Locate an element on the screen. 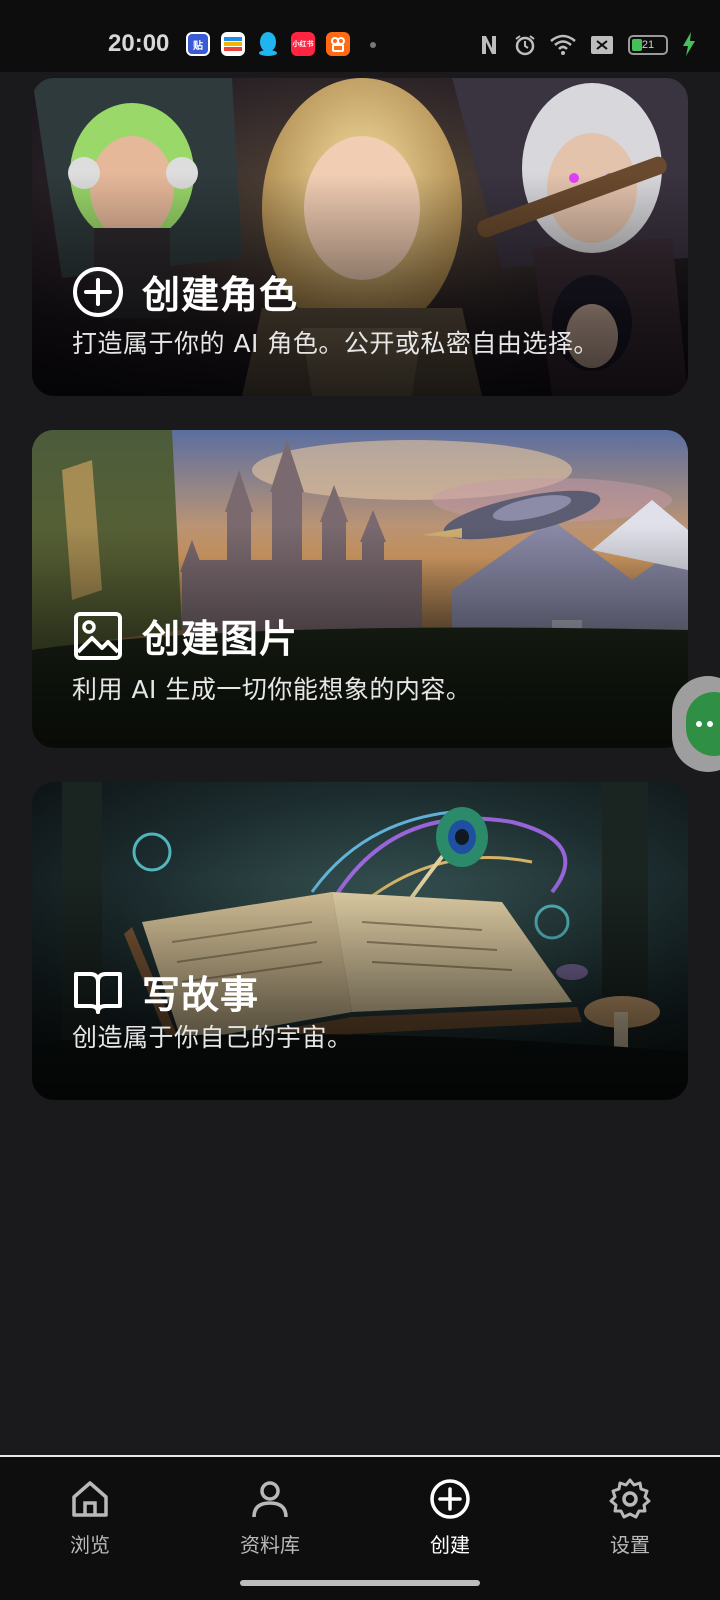 The width and height of the screenshot is (720, 1600). kuaishou-app-icon is located at coordinates (338, 44).